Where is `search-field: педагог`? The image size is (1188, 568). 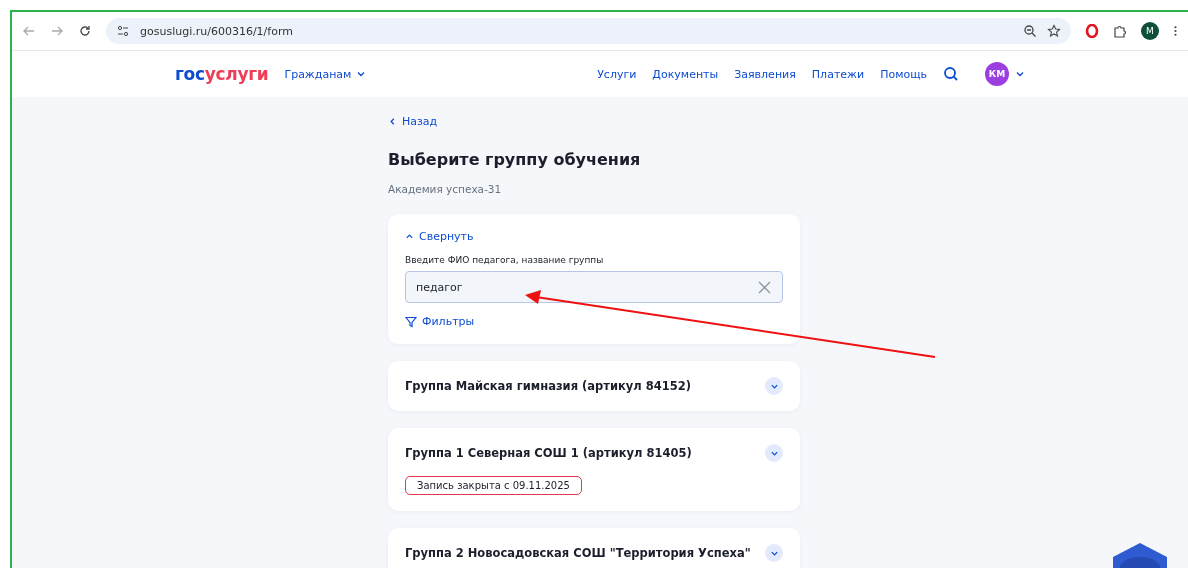
search-field: педагог is located at coordinates (594, 287).